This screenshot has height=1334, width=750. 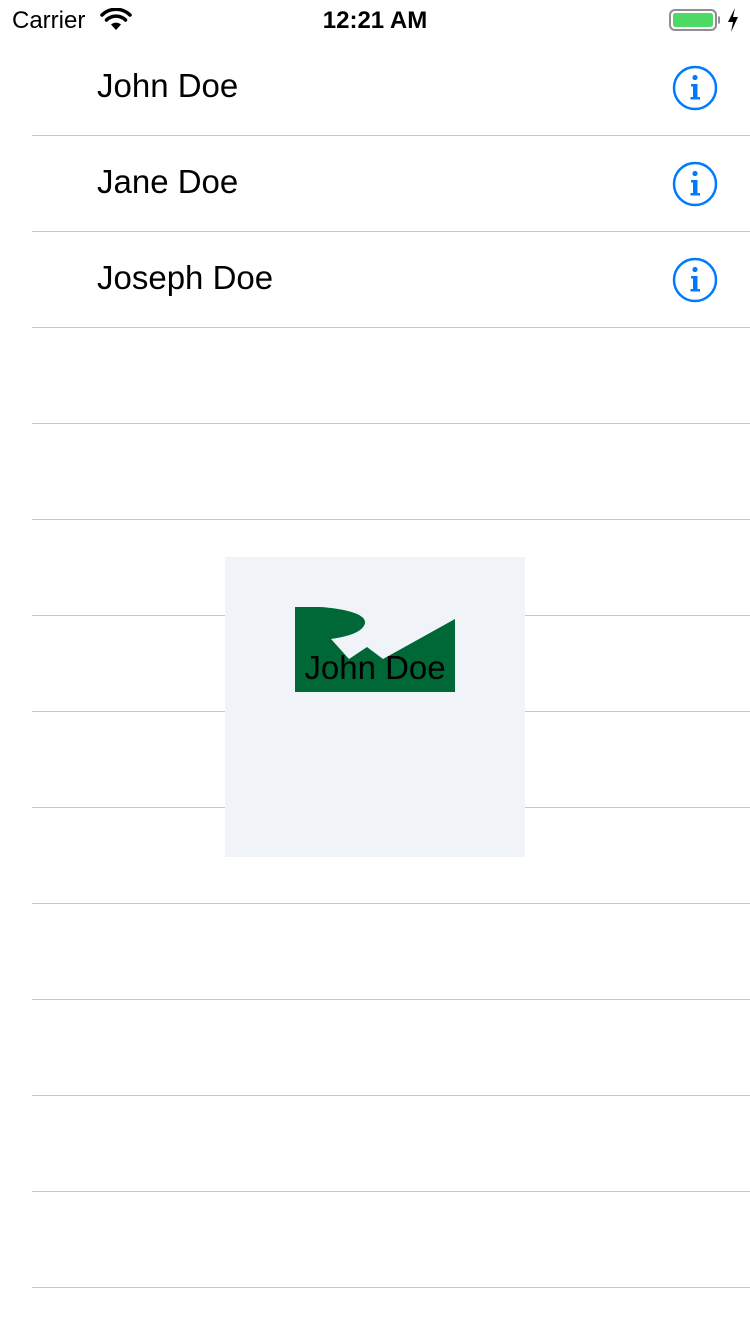 I want to click on contact-row: Jane Doe, so click(x=375, y=184).